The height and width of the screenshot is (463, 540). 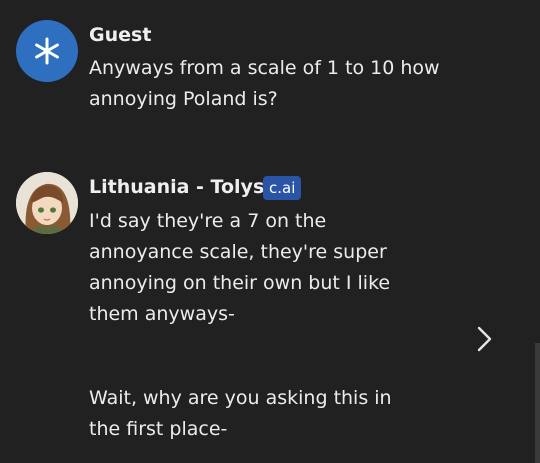 I want to click on message-line: the first place-, so click(x=158, y=429).